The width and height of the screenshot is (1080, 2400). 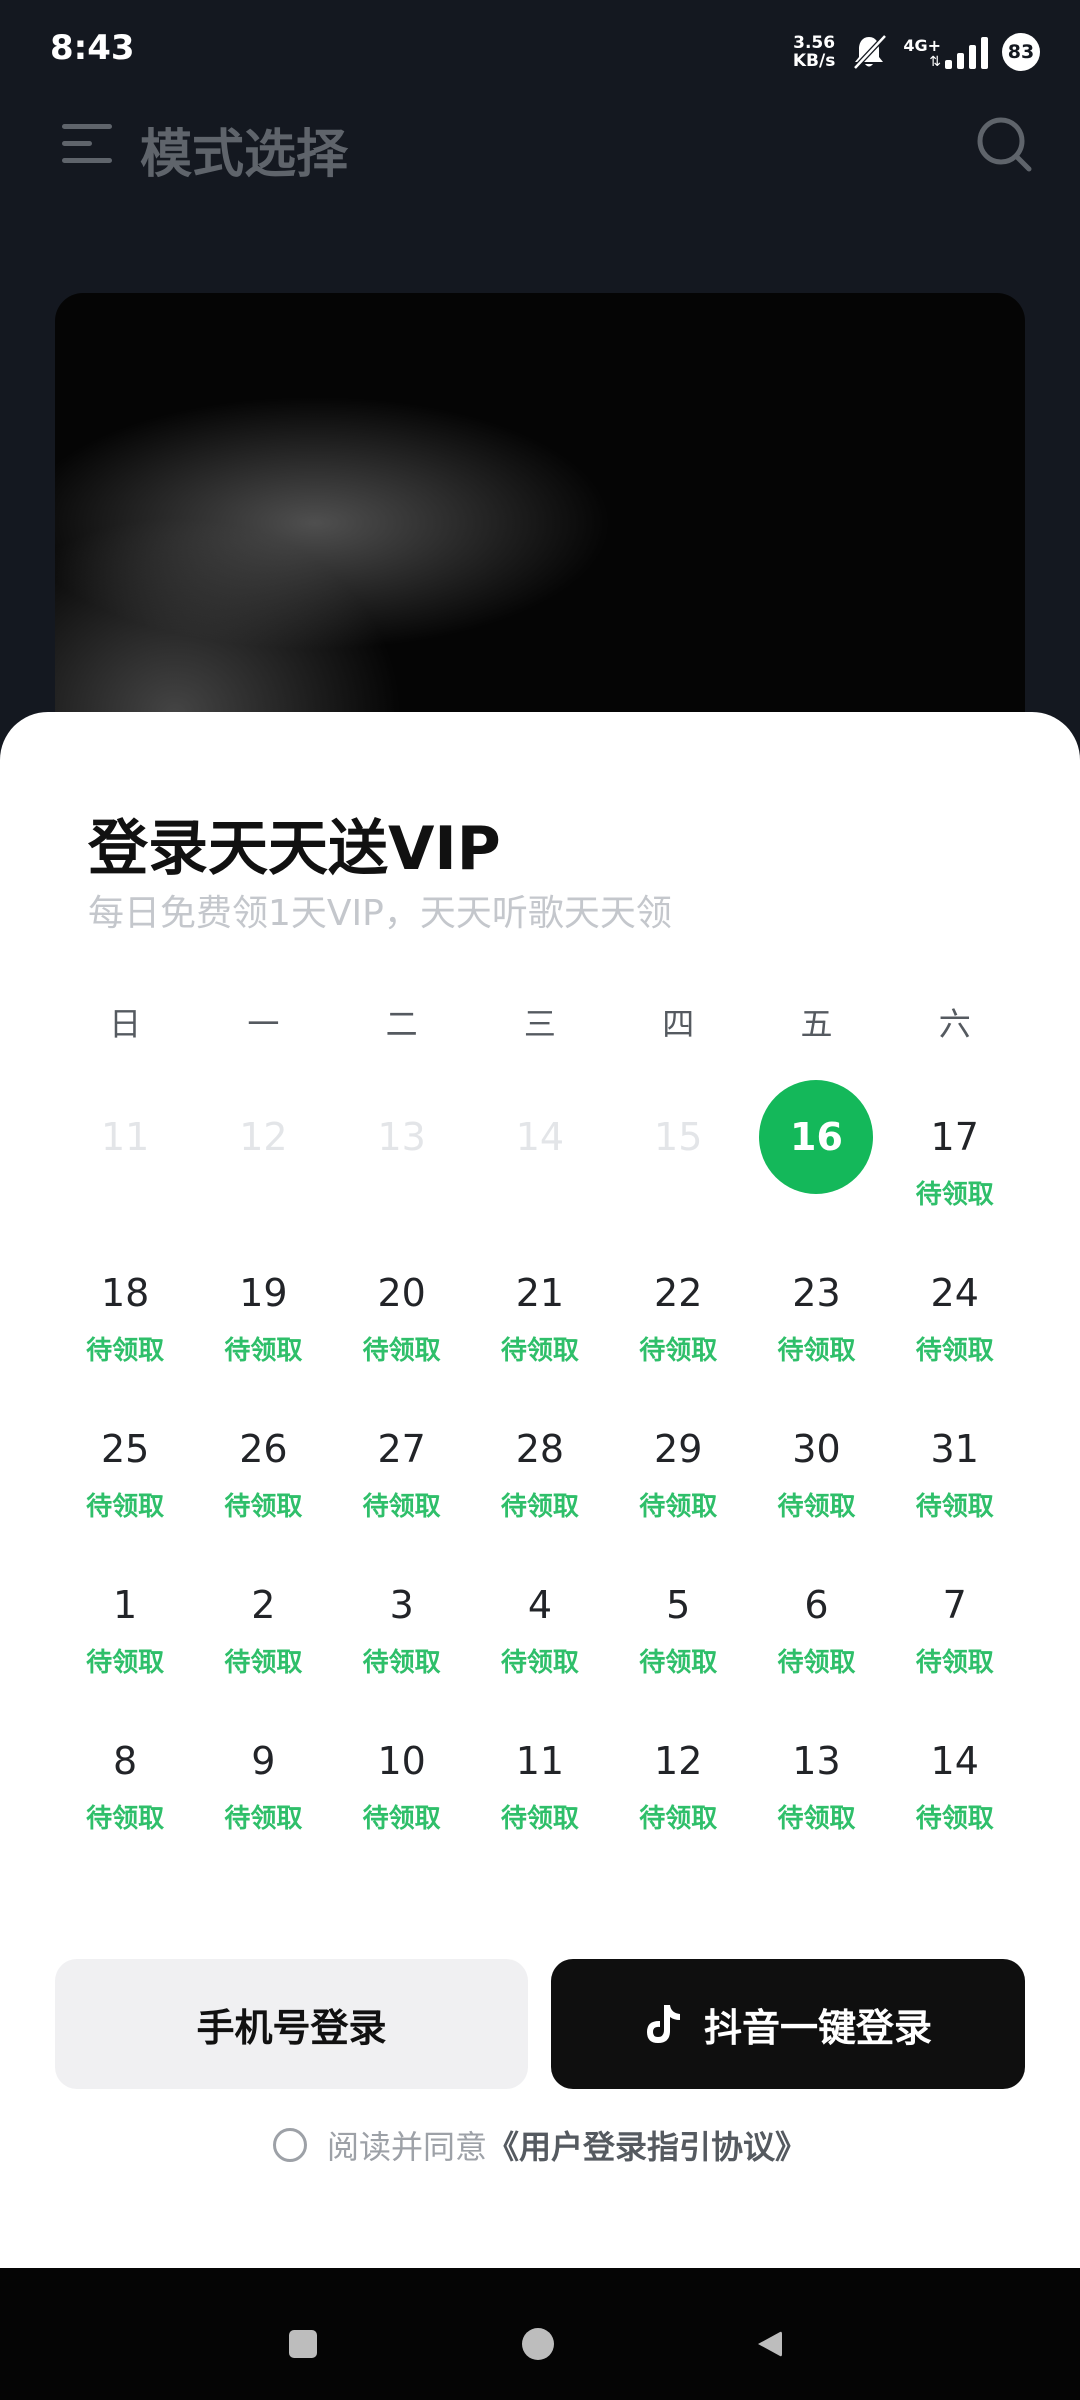 What do you see at coordinates (125, 1794) in the screenshot?
I see `calendar-day: 8 待领取` at bounding box center [125, 1794].